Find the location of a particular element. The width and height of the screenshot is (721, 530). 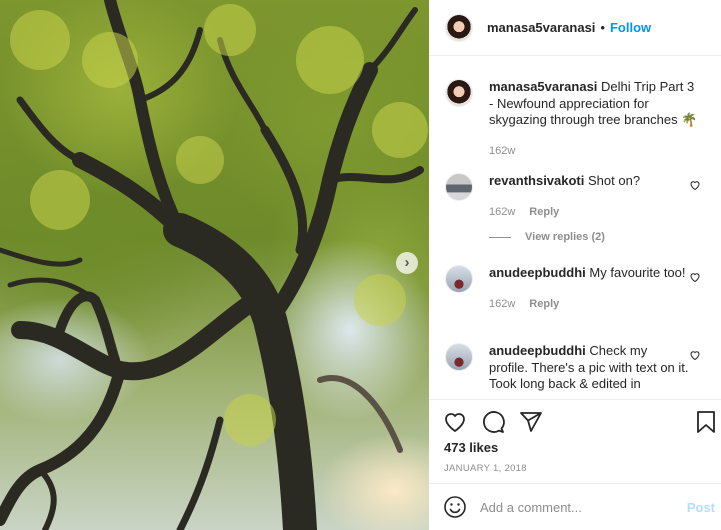

comment-text: My favourite too! is located at coordinates (637, 272).